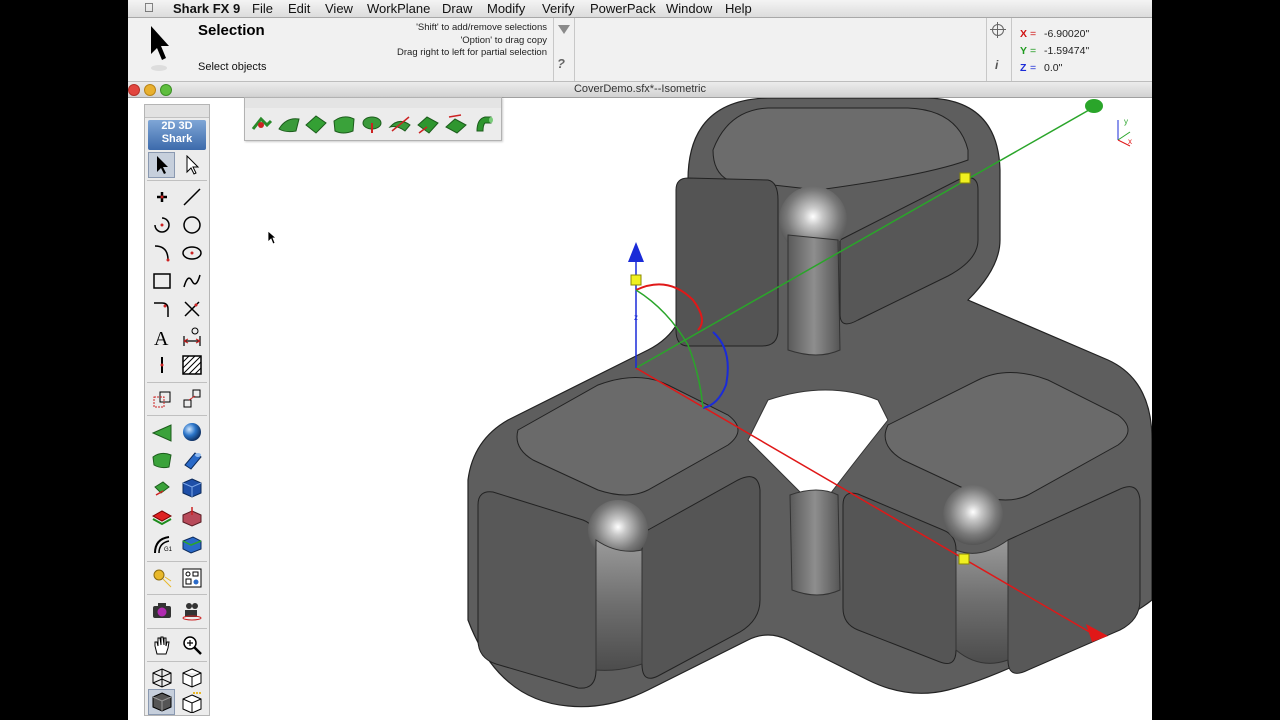 This screenshot has width=1280, height=720. Describe the element at coordinates (262, 8) in the screenshot. I see `menu-file: File` at that location.